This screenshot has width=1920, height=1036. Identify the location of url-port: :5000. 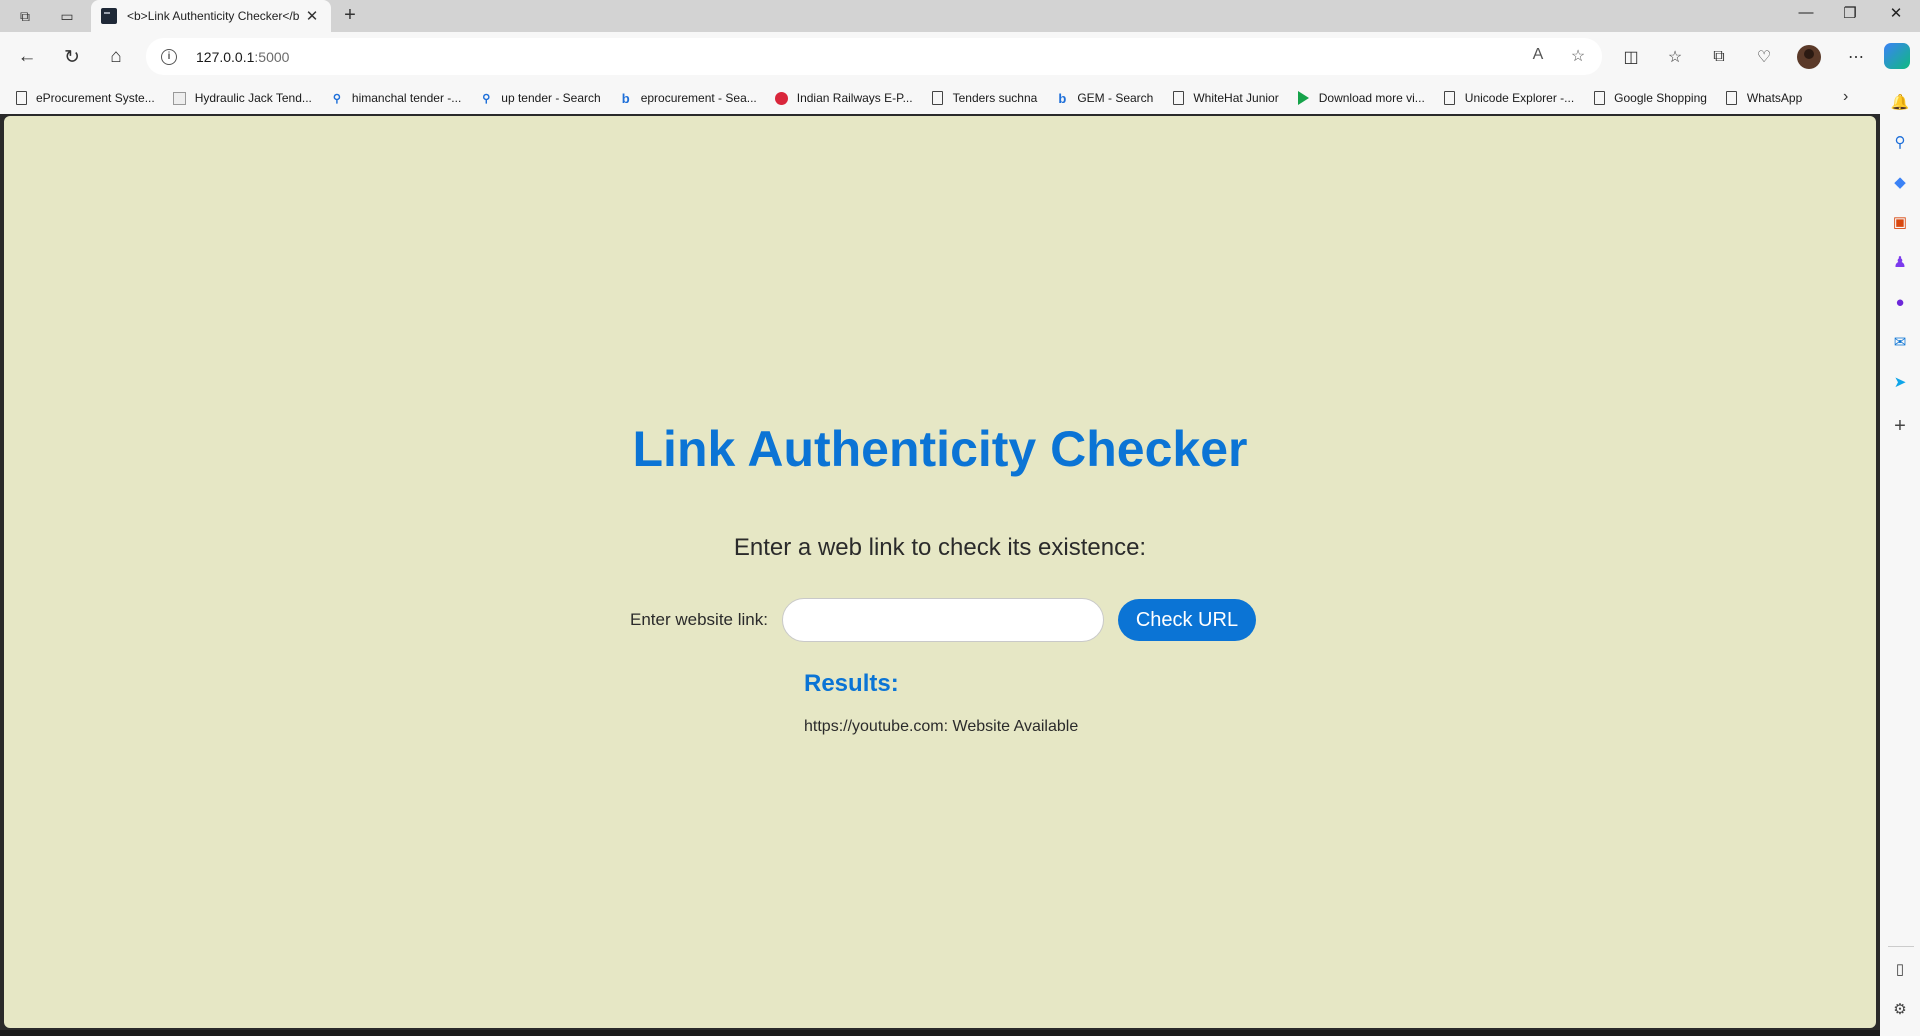
(272, 56).